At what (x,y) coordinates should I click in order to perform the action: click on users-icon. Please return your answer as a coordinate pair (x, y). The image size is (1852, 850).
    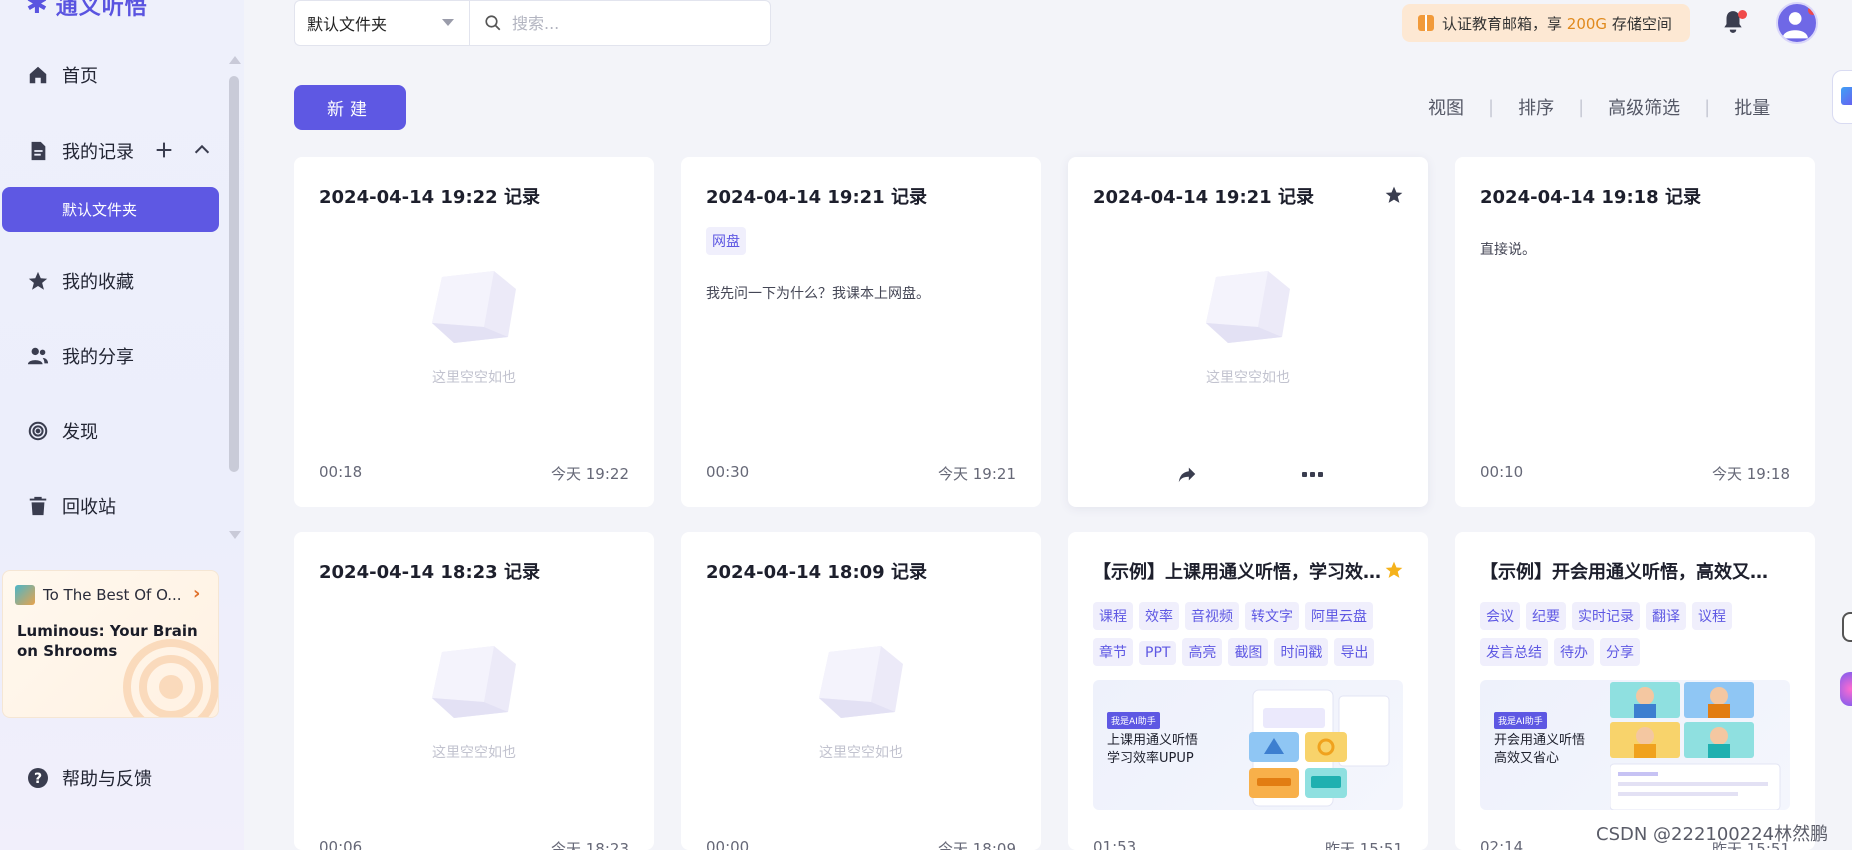
    Looking at the image, I should click on (38, 356).